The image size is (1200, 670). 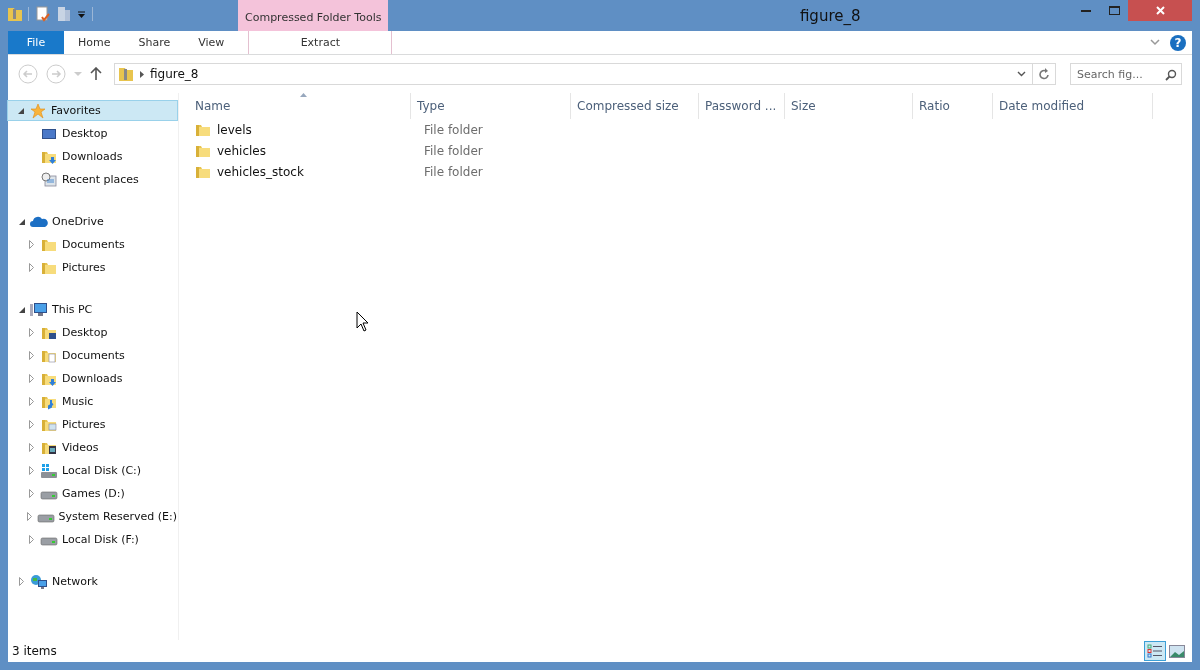 I want to click on nav-item: Network, so click(x=93, y=581).